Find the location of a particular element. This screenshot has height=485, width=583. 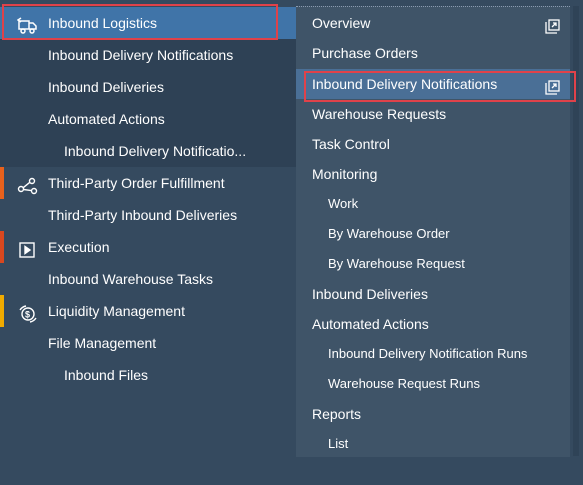

nav-item-third-party-order-fulfillment: Third-Party Order Fulfillment is located at coordinates (148, 183).